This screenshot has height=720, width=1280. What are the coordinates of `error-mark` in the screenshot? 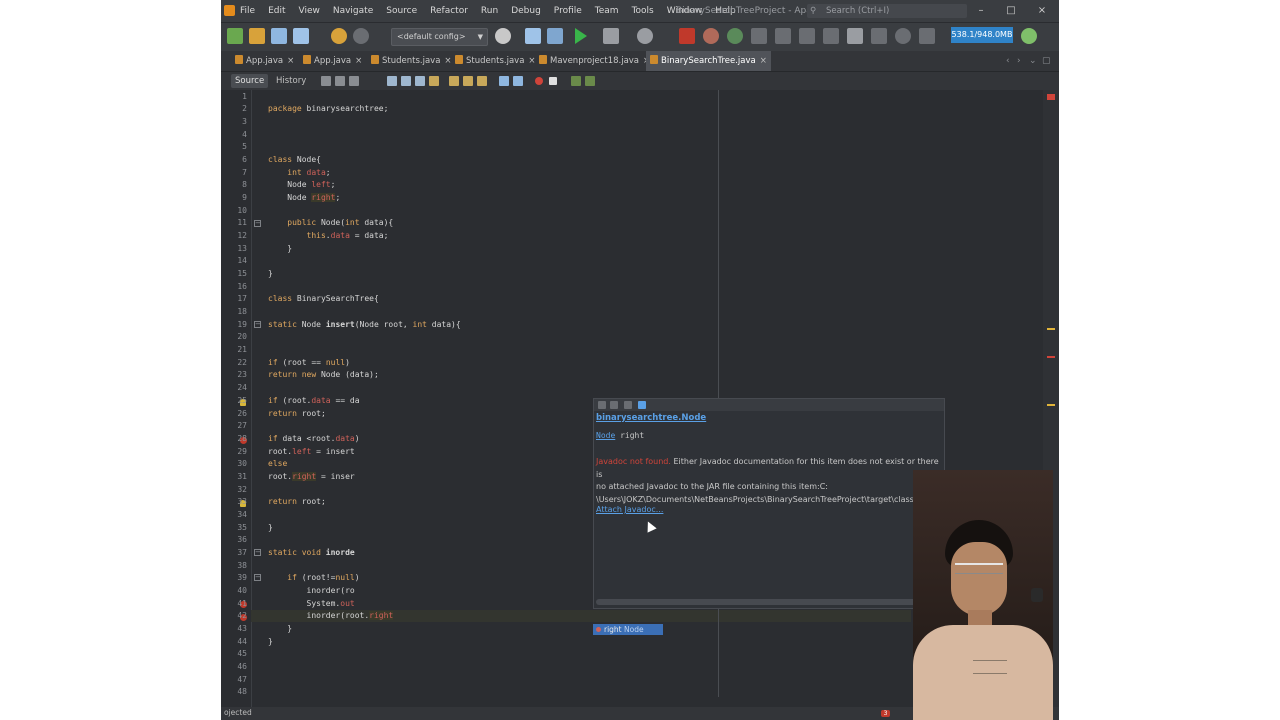 It's located at (1051, 357).